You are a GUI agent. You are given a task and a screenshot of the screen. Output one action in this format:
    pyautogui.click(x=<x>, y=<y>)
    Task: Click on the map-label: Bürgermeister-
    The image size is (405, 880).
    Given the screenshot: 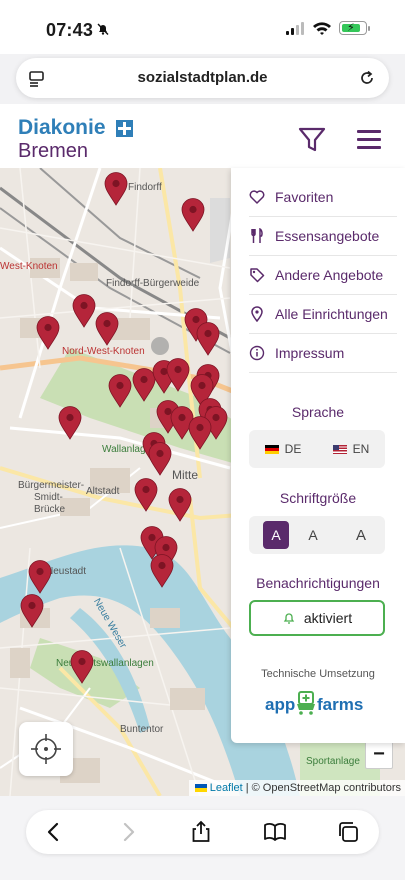 What is the action you would take?
    pyautogui.click(x=51, y=485)
    